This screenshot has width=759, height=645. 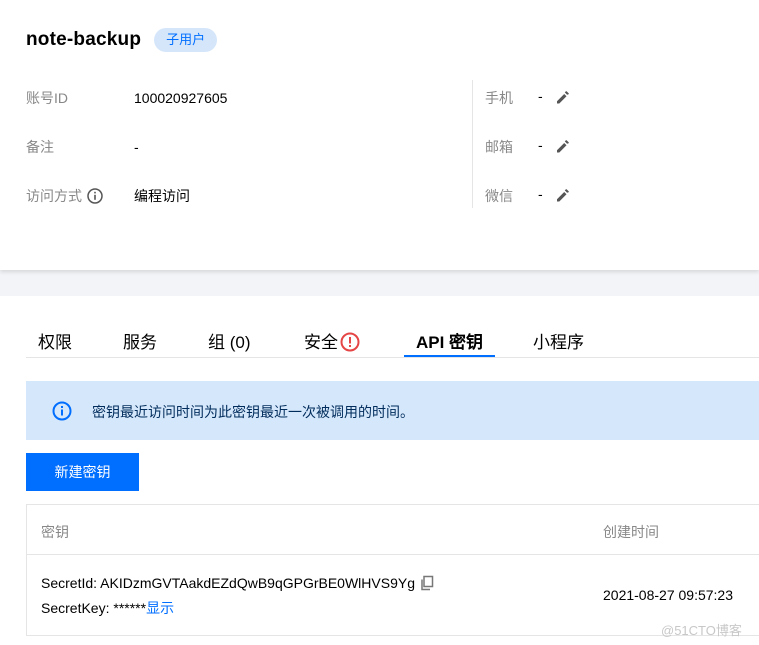 I want to click on copy-icon, so click(x=427, y=583).